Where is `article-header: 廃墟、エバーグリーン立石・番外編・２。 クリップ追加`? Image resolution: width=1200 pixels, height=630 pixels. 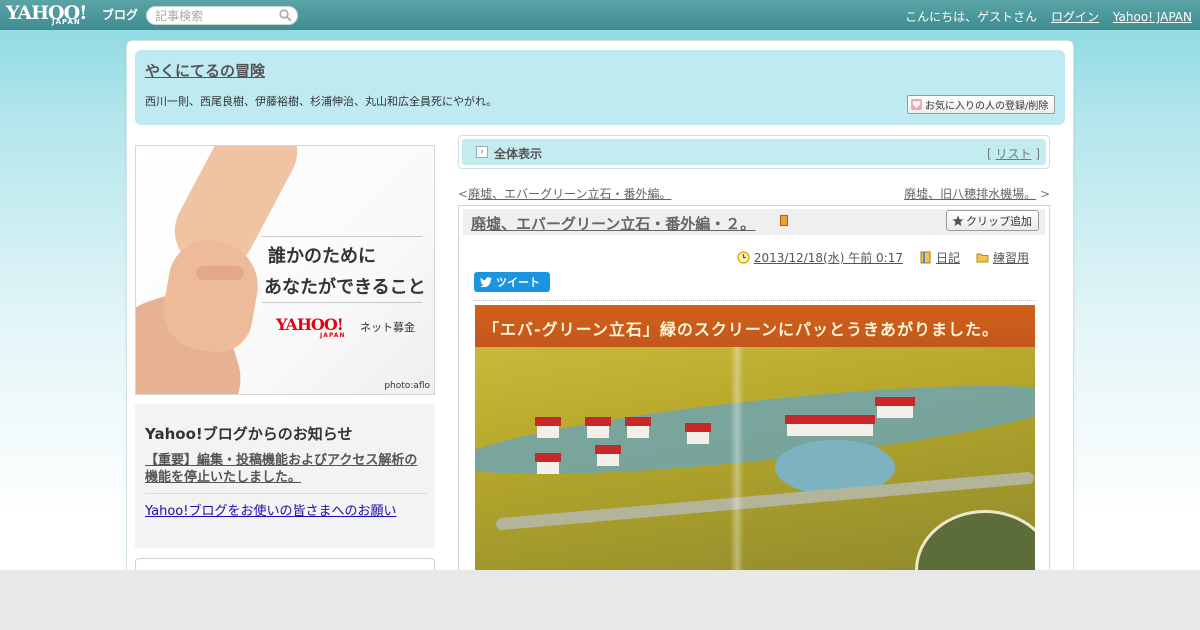
article-header: 廃墟、エバーグリーン立石・番外編・２。 クリップ追加 is located at coordinates (754, 222).